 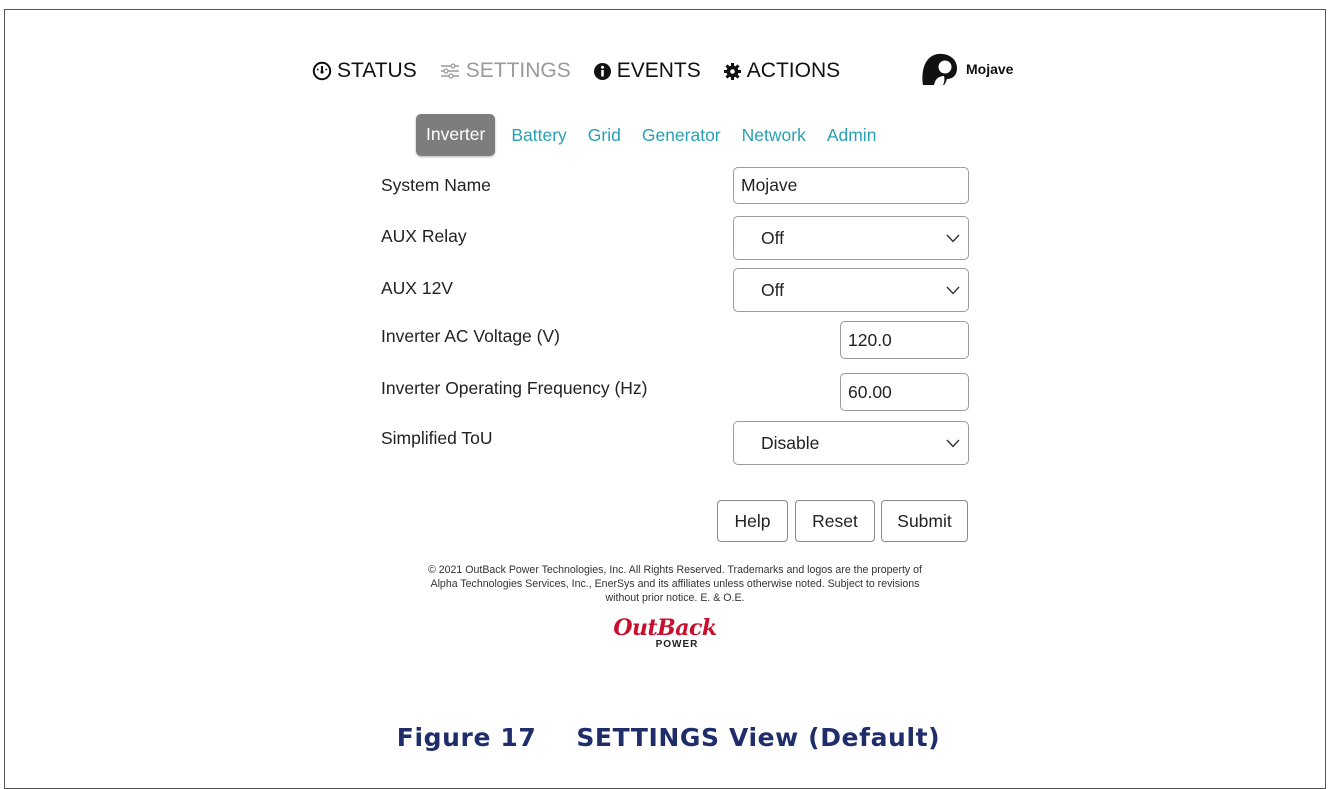 I want to click on nav-status: STATUS, so click(x=364, y=71).